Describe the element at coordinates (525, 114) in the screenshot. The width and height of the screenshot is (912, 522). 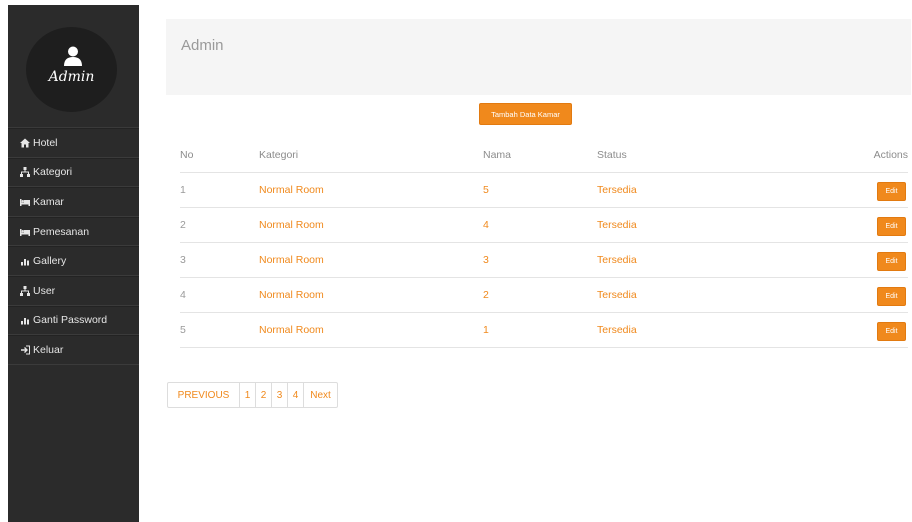
I see `add-kamar-button: Tambah Data Kamar` at that location.